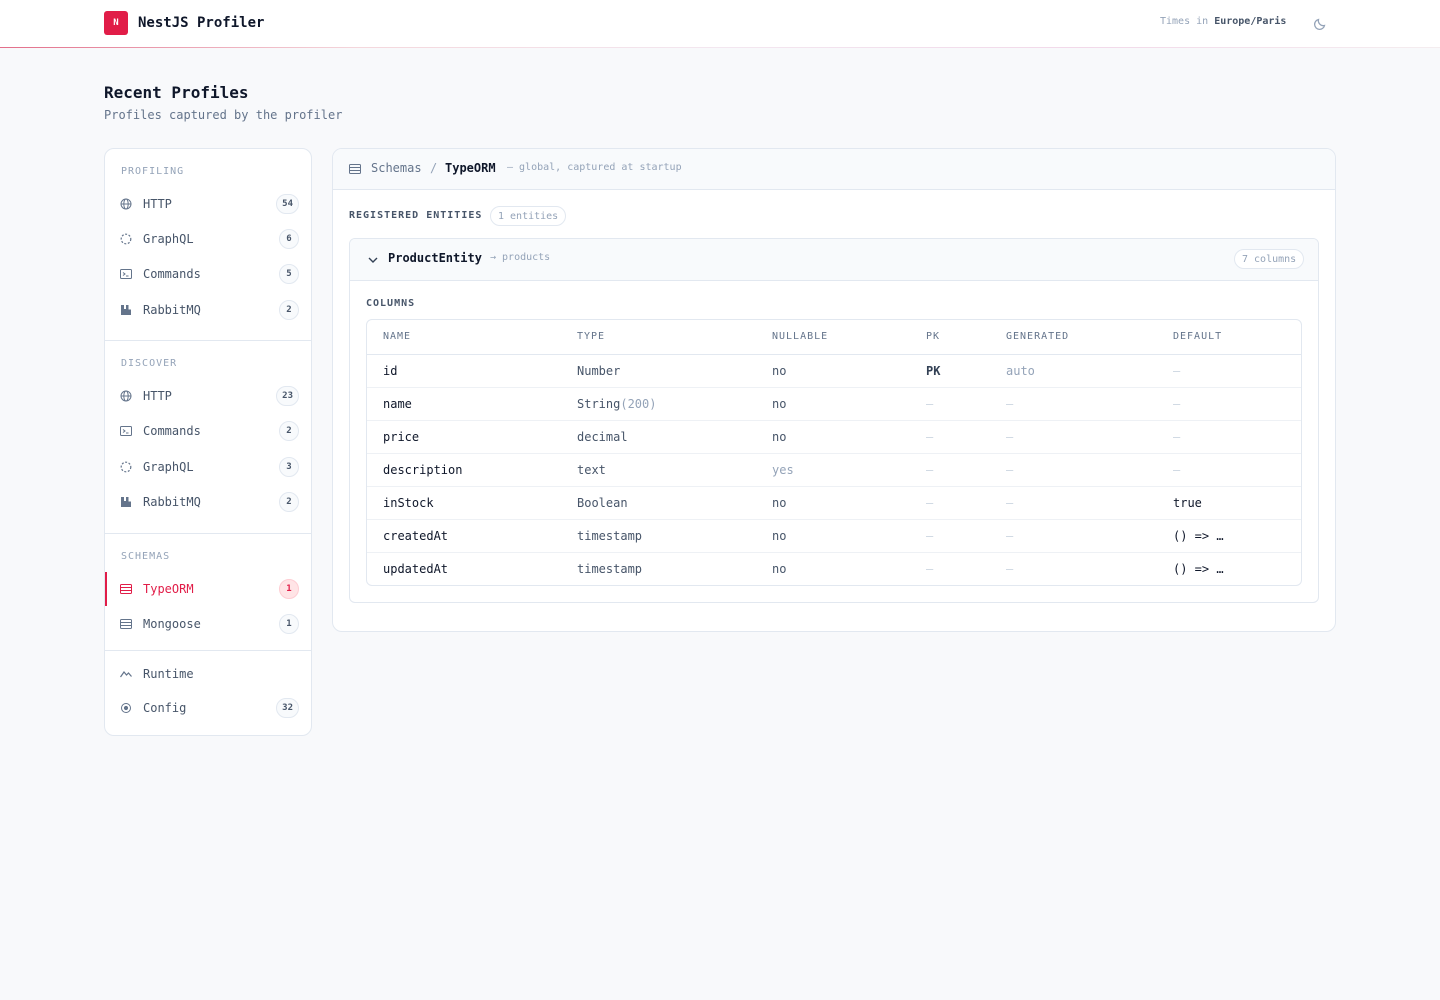 The image size is (1440, 1000). I want to click on sidebar-item-discover-graphql: GraphQL 3, so click(208, 467).